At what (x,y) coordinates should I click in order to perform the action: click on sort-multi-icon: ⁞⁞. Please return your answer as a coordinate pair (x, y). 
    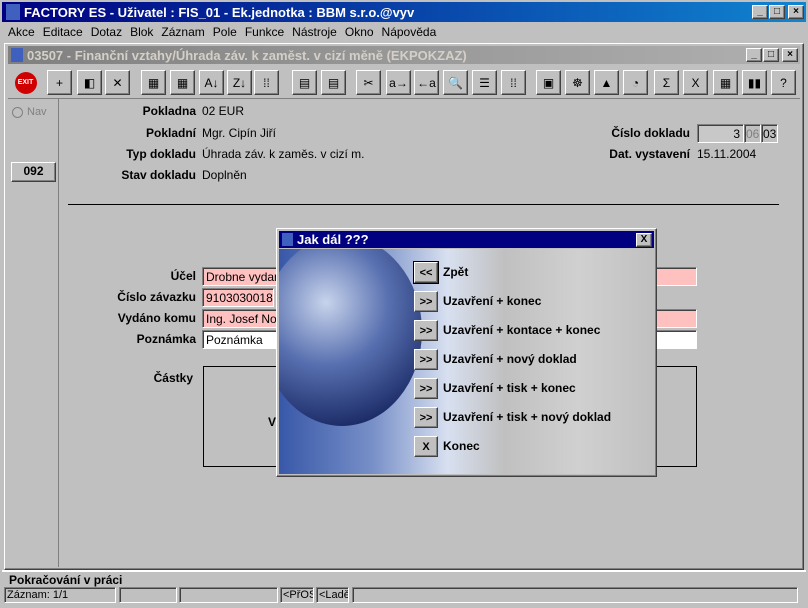
    Looking at the image, I should click on (266, 82).